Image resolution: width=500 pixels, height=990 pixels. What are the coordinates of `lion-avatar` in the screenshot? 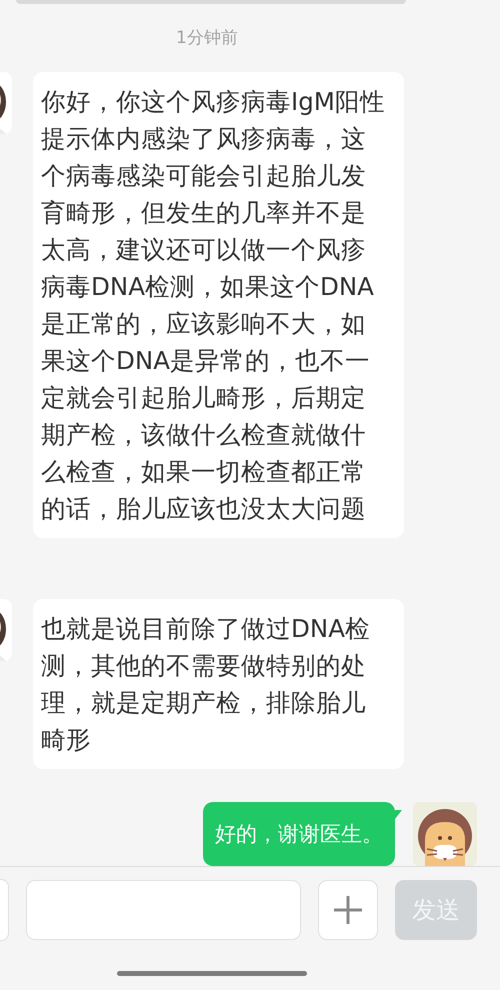 It's located at (445, 834).